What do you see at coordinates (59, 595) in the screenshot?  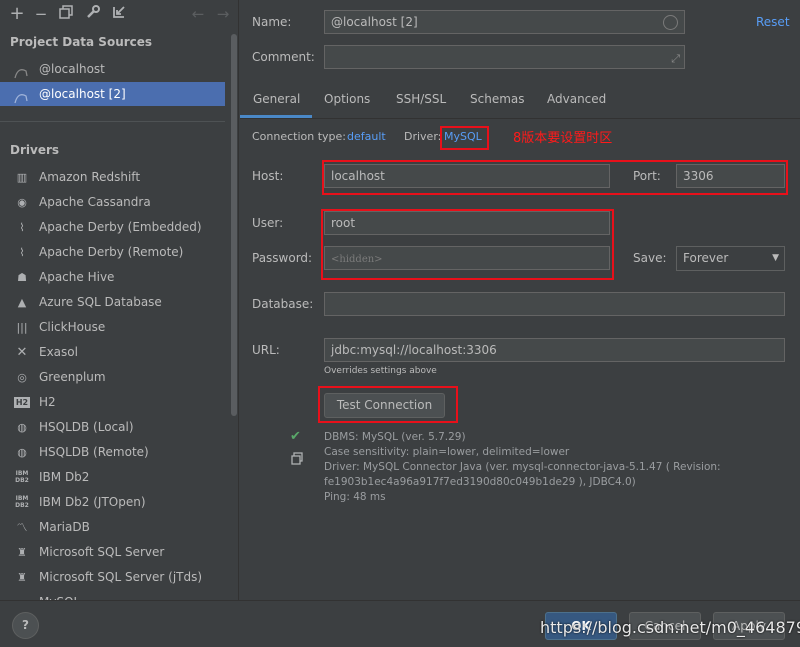 I see `driver-label: MySQL` at bounding box center [59, 595].